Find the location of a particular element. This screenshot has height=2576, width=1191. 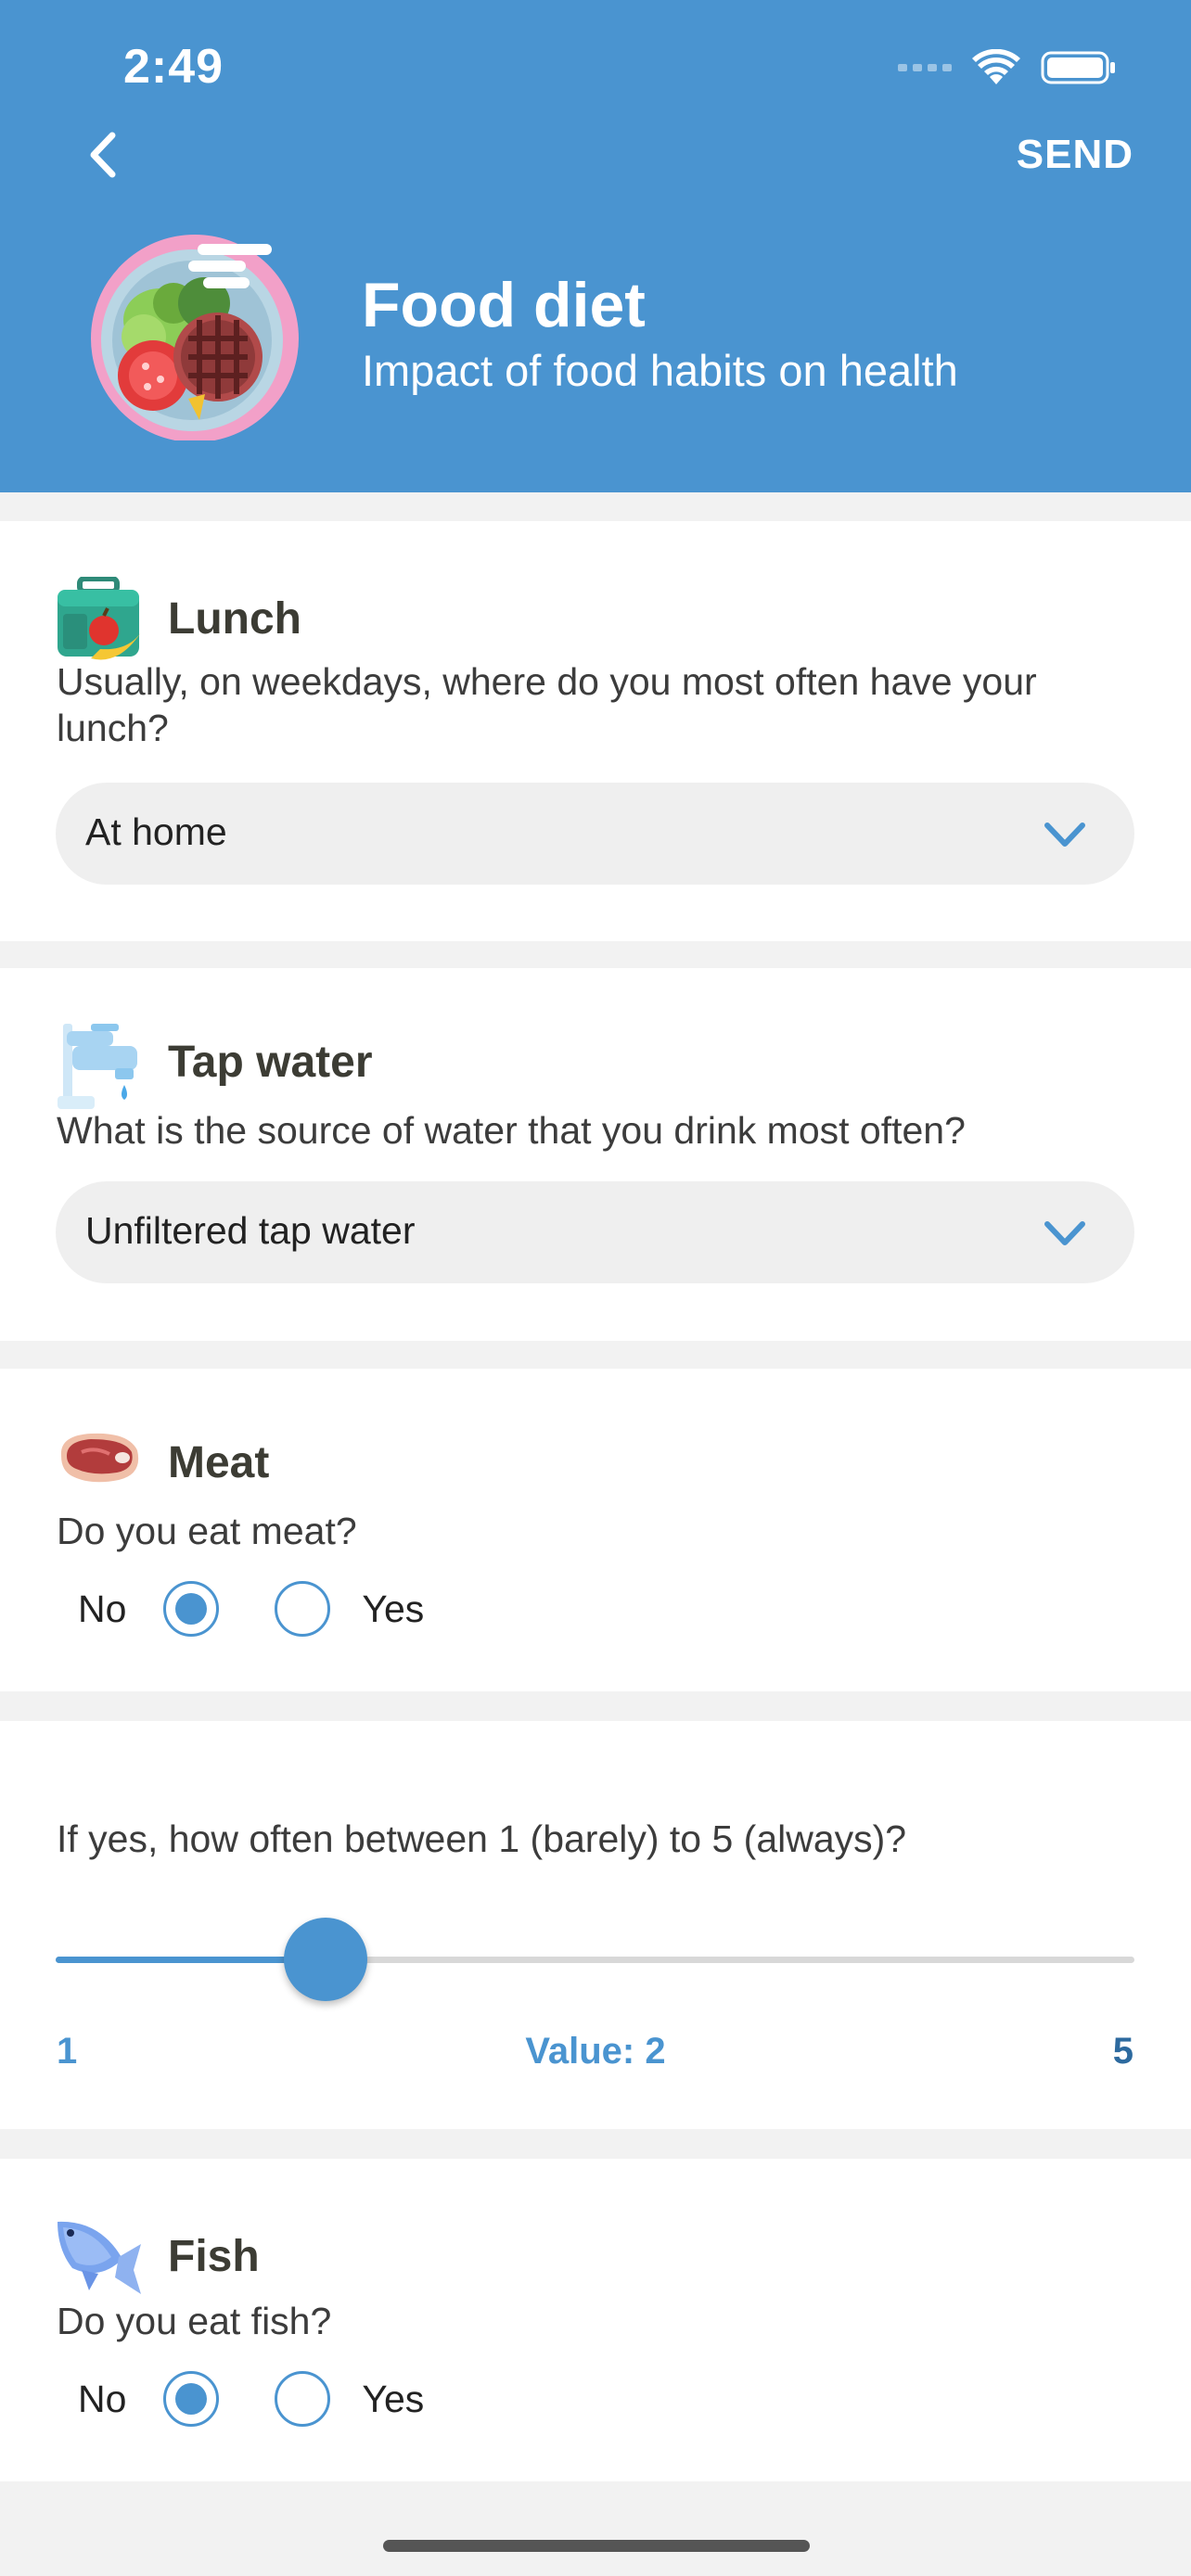

lunchbox-icon is located at coordinates (98, 621).